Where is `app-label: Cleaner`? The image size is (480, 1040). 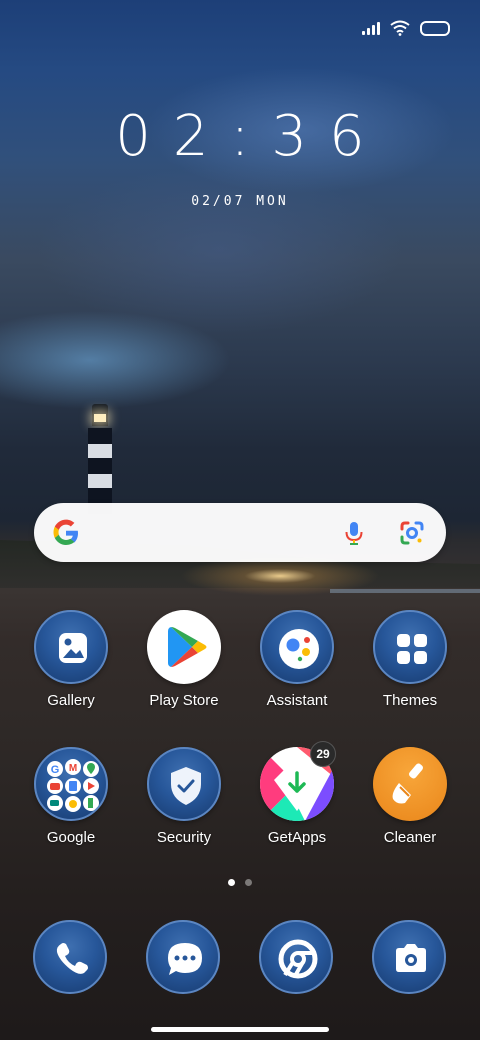
app-label: Cleaner is located at coordinates (410, 837).